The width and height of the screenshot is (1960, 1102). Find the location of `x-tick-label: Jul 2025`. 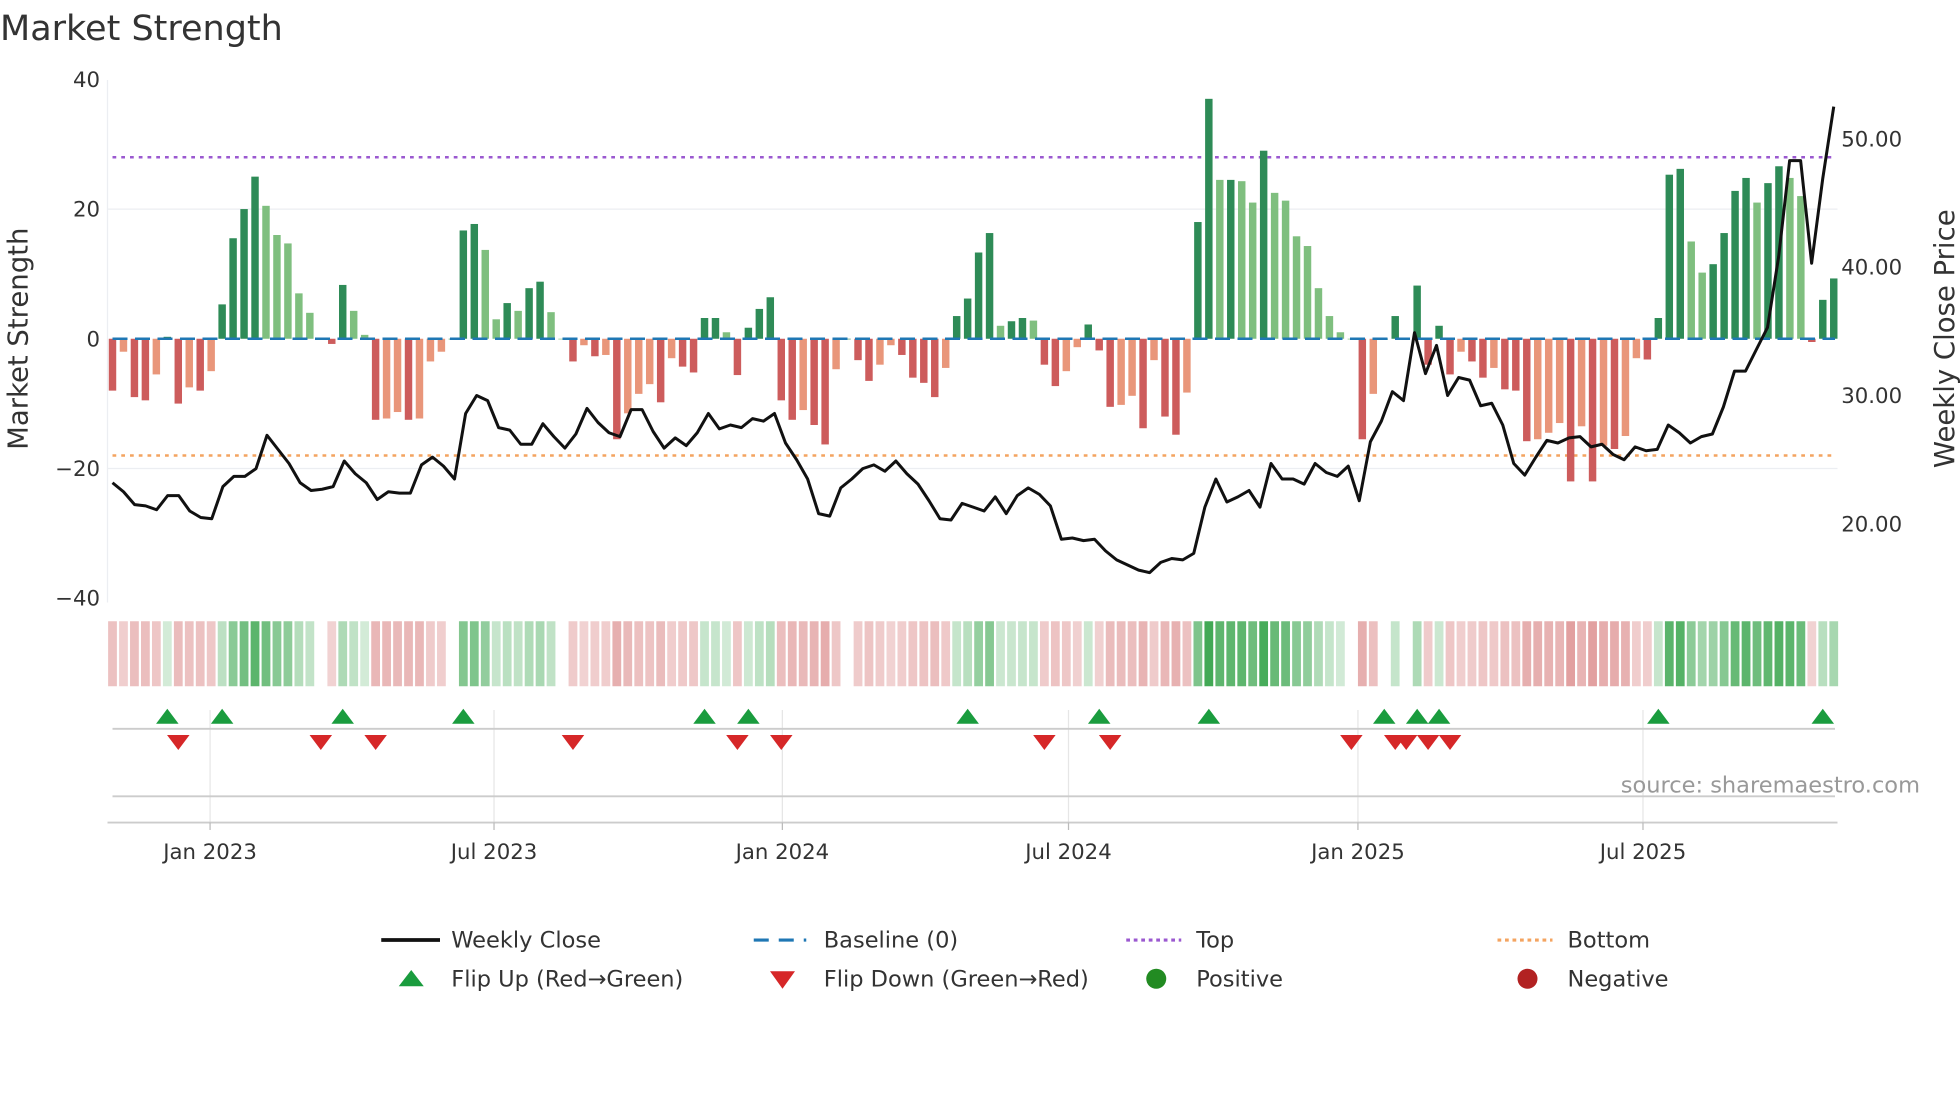

x-tick-label: Jul 2025 is located at coordinates (1642, 852).